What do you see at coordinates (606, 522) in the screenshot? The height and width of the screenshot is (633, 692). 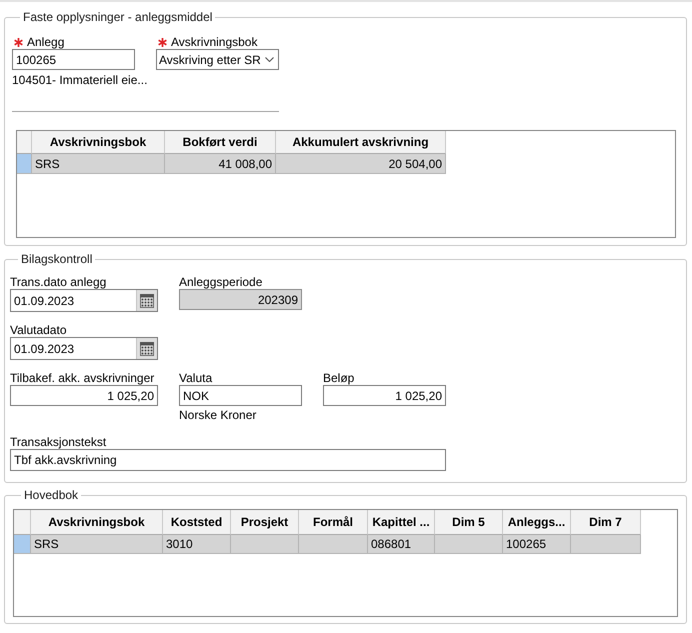 I see `column-header: Dim 7` at bounding box center [606, 522].